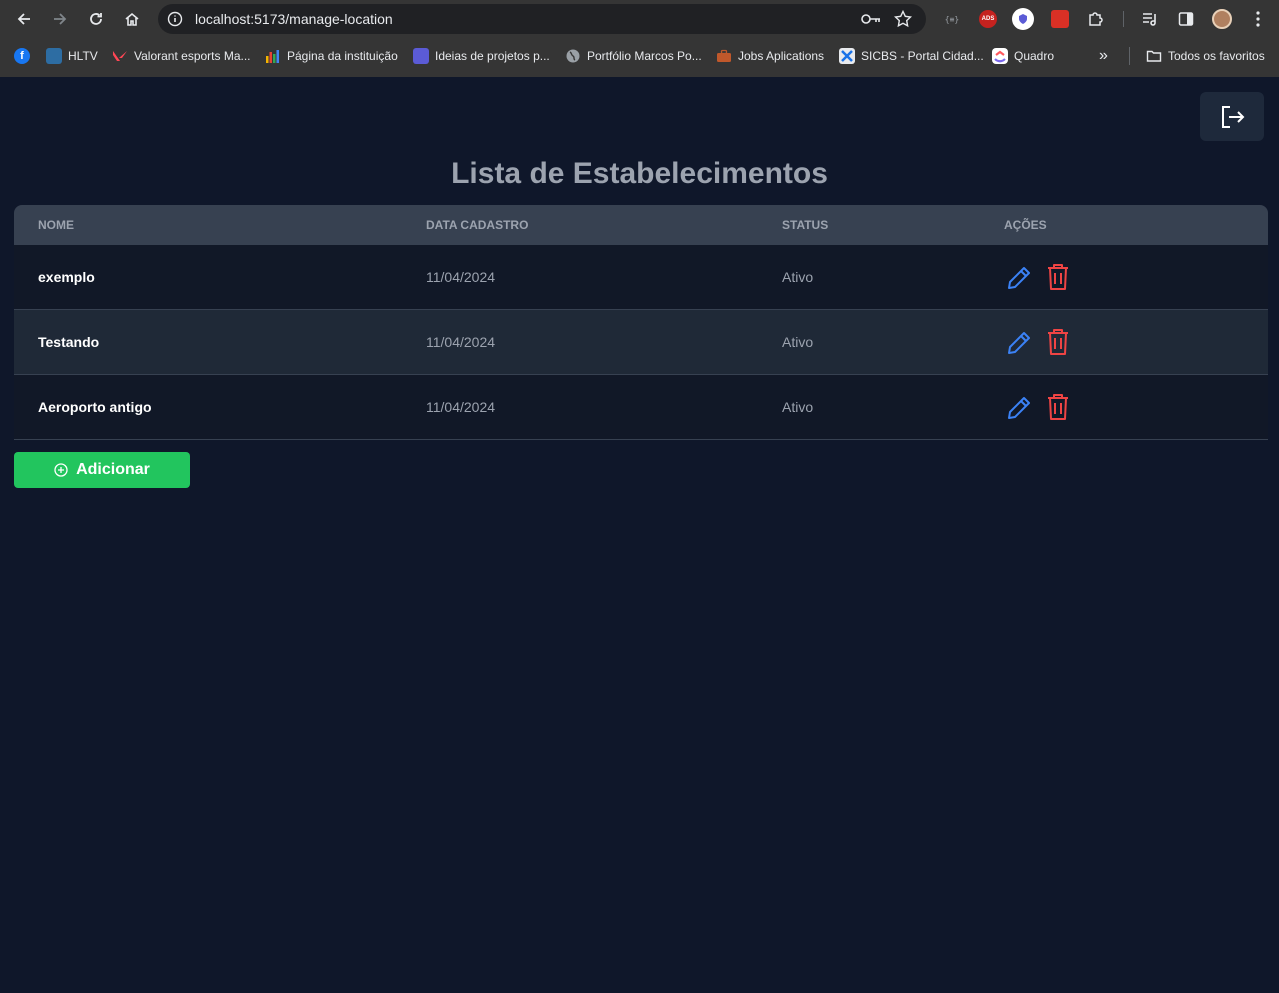 This screenshot has width=1279, height=993. What do you see at coordinates (96, 19) in the screenshot?
I see `reload-icon` at bounding box center [96, 19].